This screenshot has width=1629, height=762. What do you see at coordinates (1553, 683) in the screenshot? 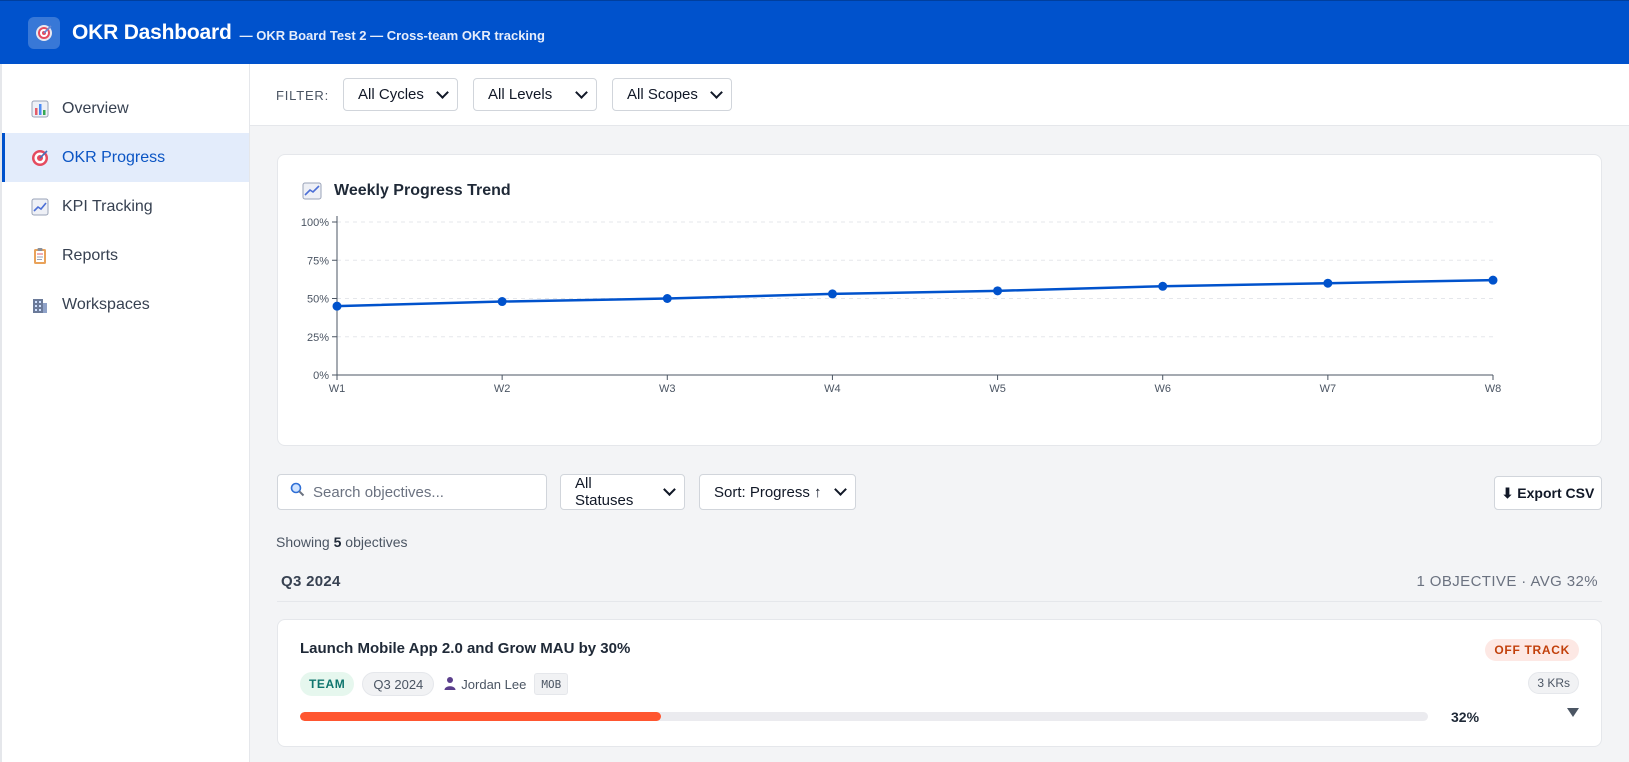
I see `kr-count-badge: 3 KRs` at bounding box center [1553, 683].